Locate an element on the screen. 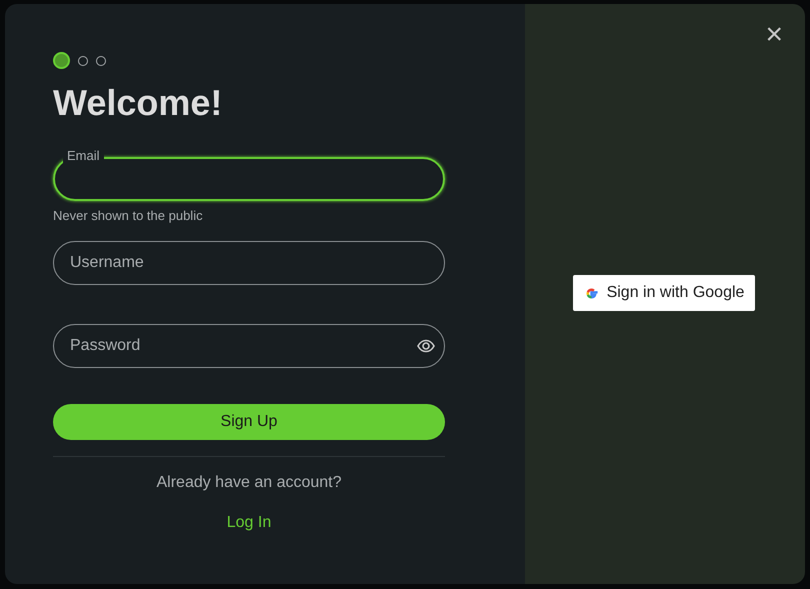 The width and height of the screenshot is (810, 589). account-prompt: Already have an account? is located at coordinates (249, 483).